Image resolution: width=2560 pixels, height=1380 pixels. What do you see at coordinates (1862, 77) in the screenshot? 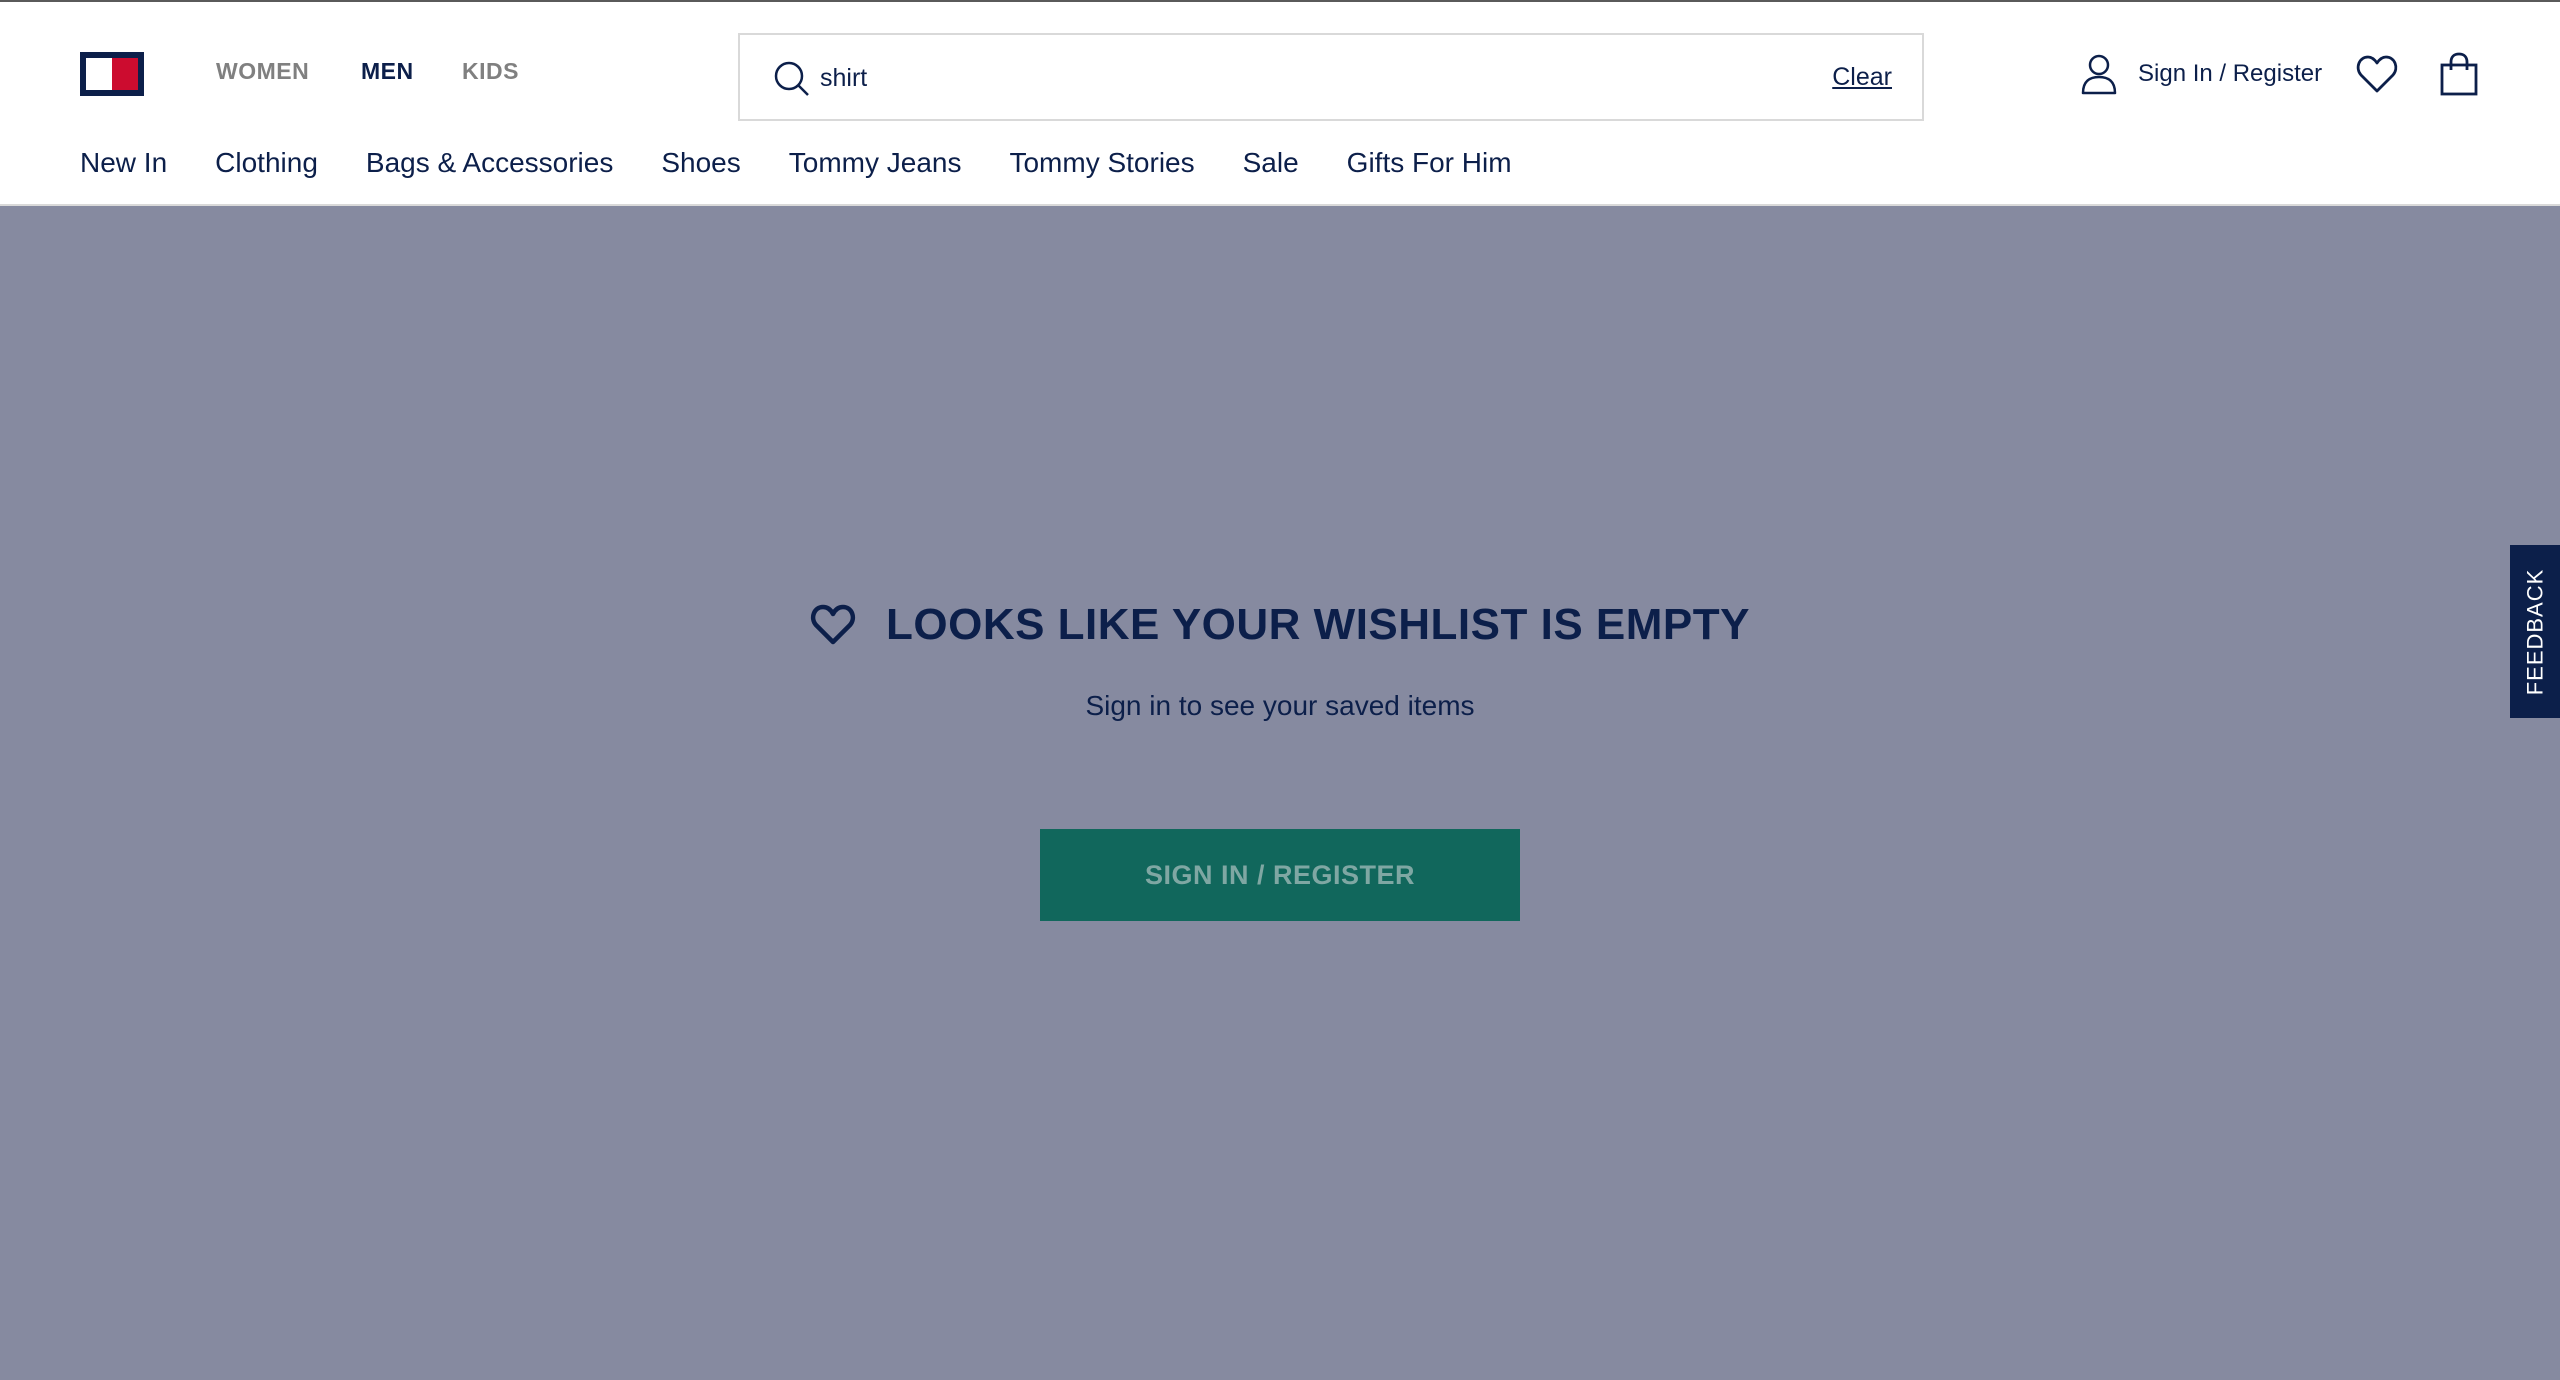
I see `clear-search-link: Clear` at bounding box center [1862, 77].